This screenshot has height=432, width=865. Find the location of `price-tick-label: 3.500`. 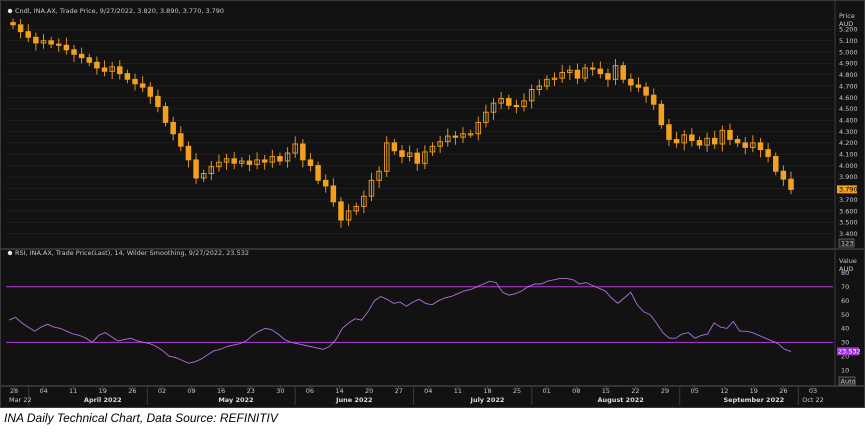

price-tick-label: 3.500 is located at coordinates (848, 223).